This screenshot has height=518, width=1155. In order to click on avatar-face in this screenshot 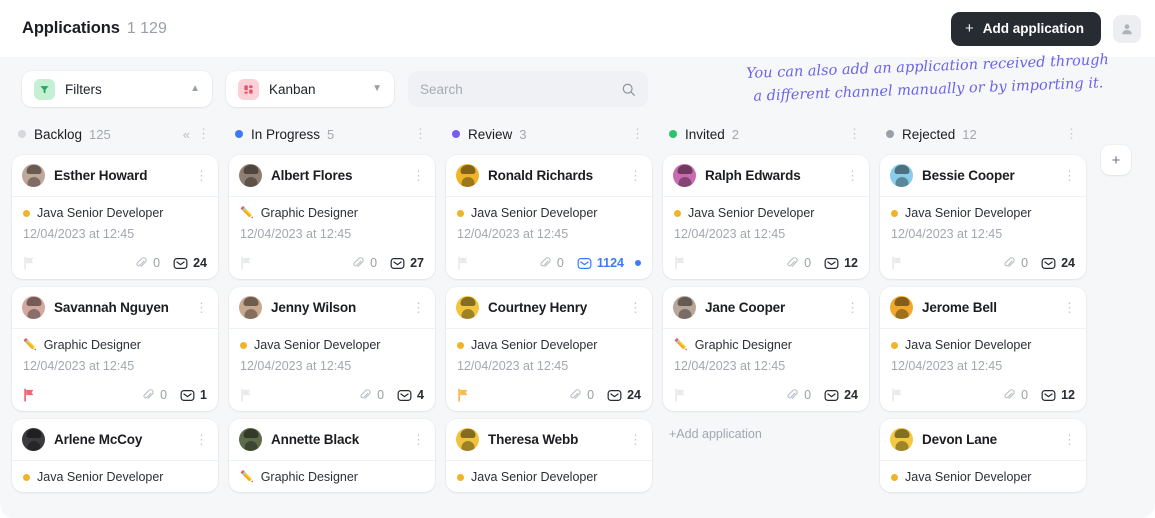, I will do `click(901, 446)`.